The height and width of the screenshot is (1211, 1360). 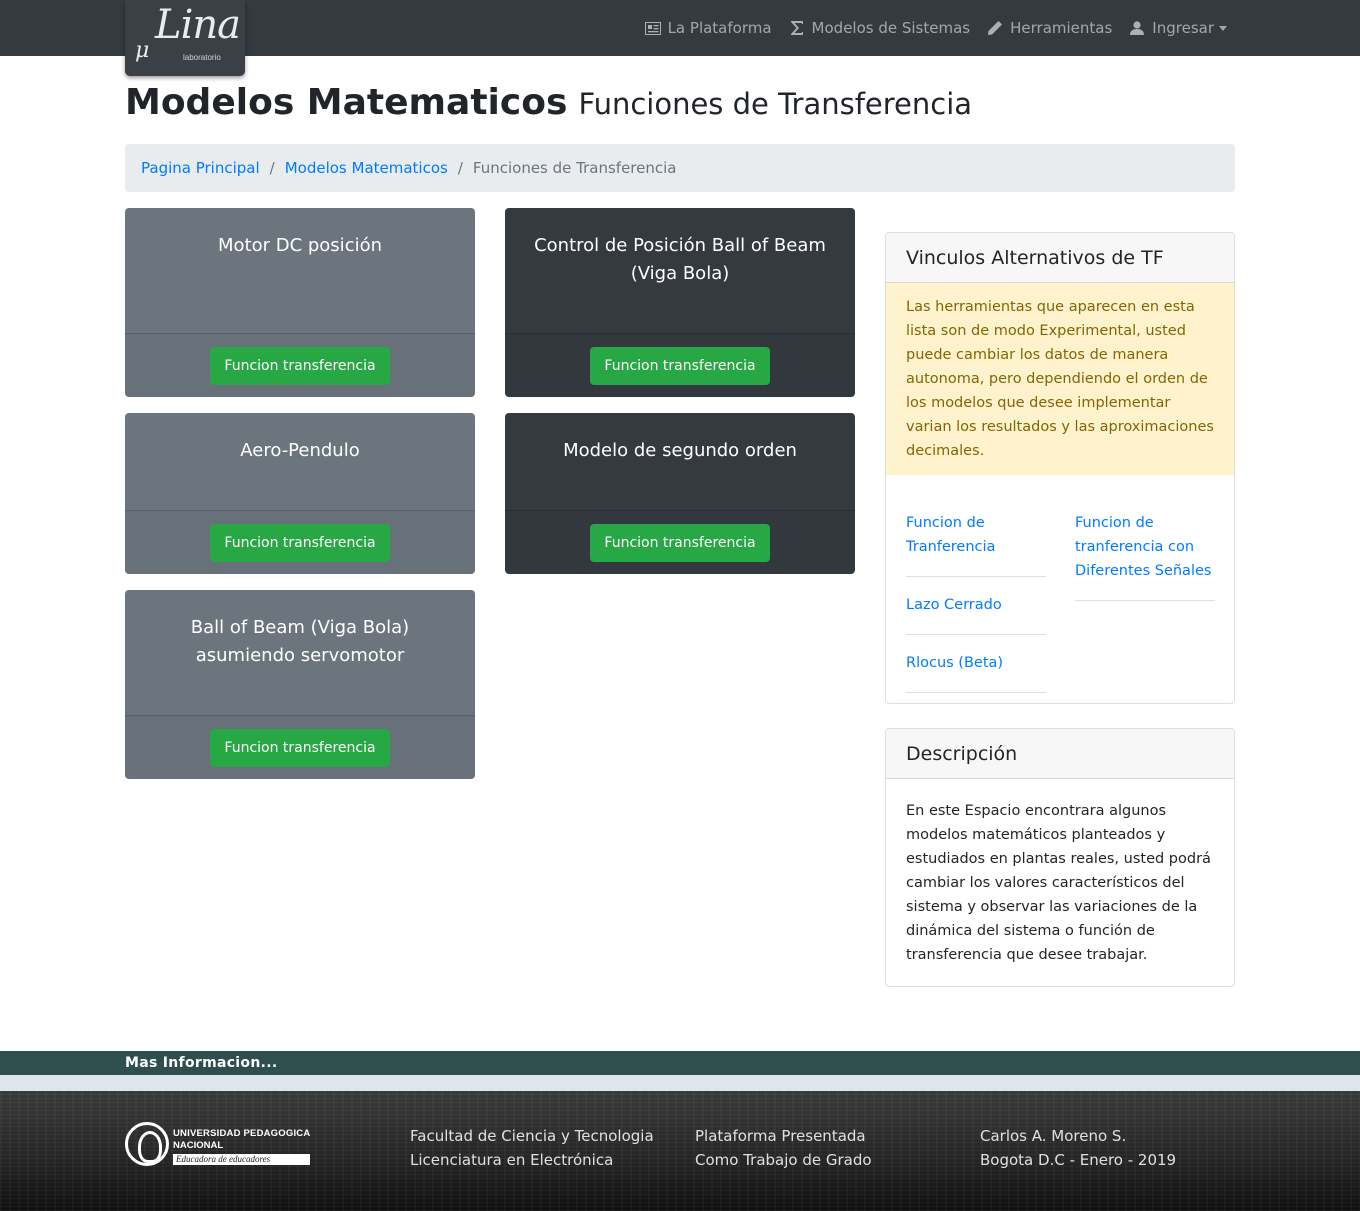 I want to click on nav-la-plataforma: La Plataforma, so click(x=708, y=28).